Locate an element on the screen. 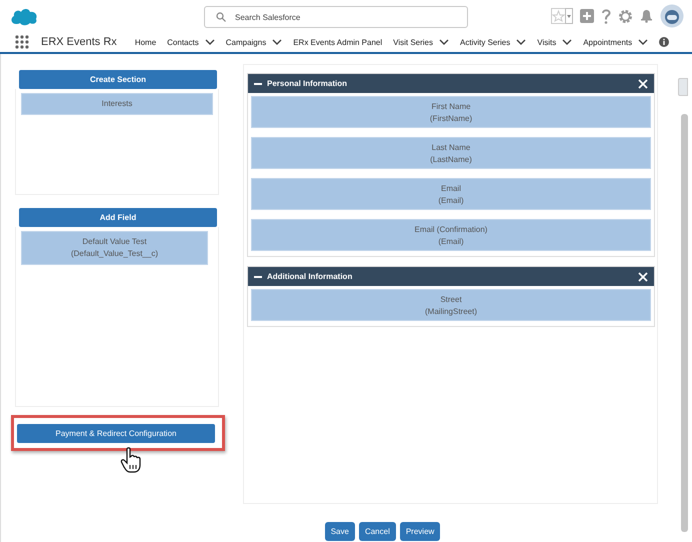 The image size is (692, 542). action-button: Add Field is located at coordinates (118, 217).